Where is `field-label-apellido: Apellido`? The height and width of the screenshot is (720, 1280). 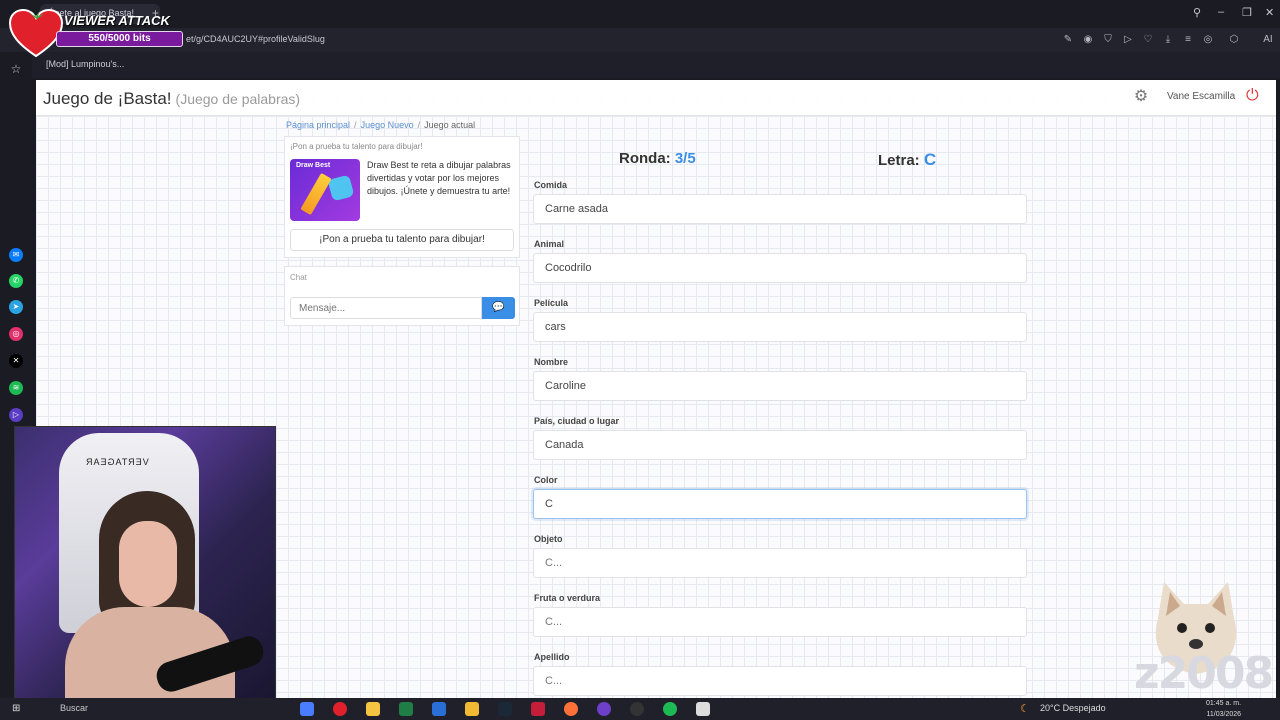 field-label-apellido: Apellido is located at coordinates (552, 657).